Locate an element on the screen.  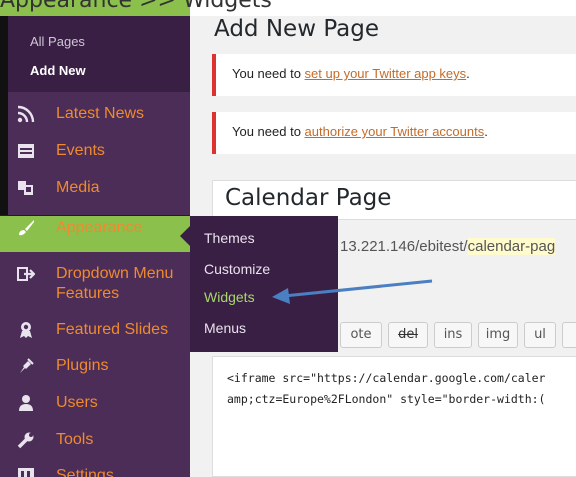
sidebar-item-featured-slides: Featured Slides is located at coordinates (95, 336).